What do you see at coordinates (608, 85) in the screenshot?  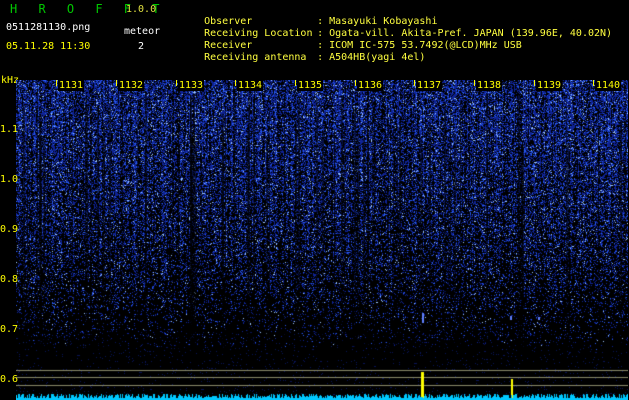 I see `x-tick: 1140` at bounding box center [608, 85].